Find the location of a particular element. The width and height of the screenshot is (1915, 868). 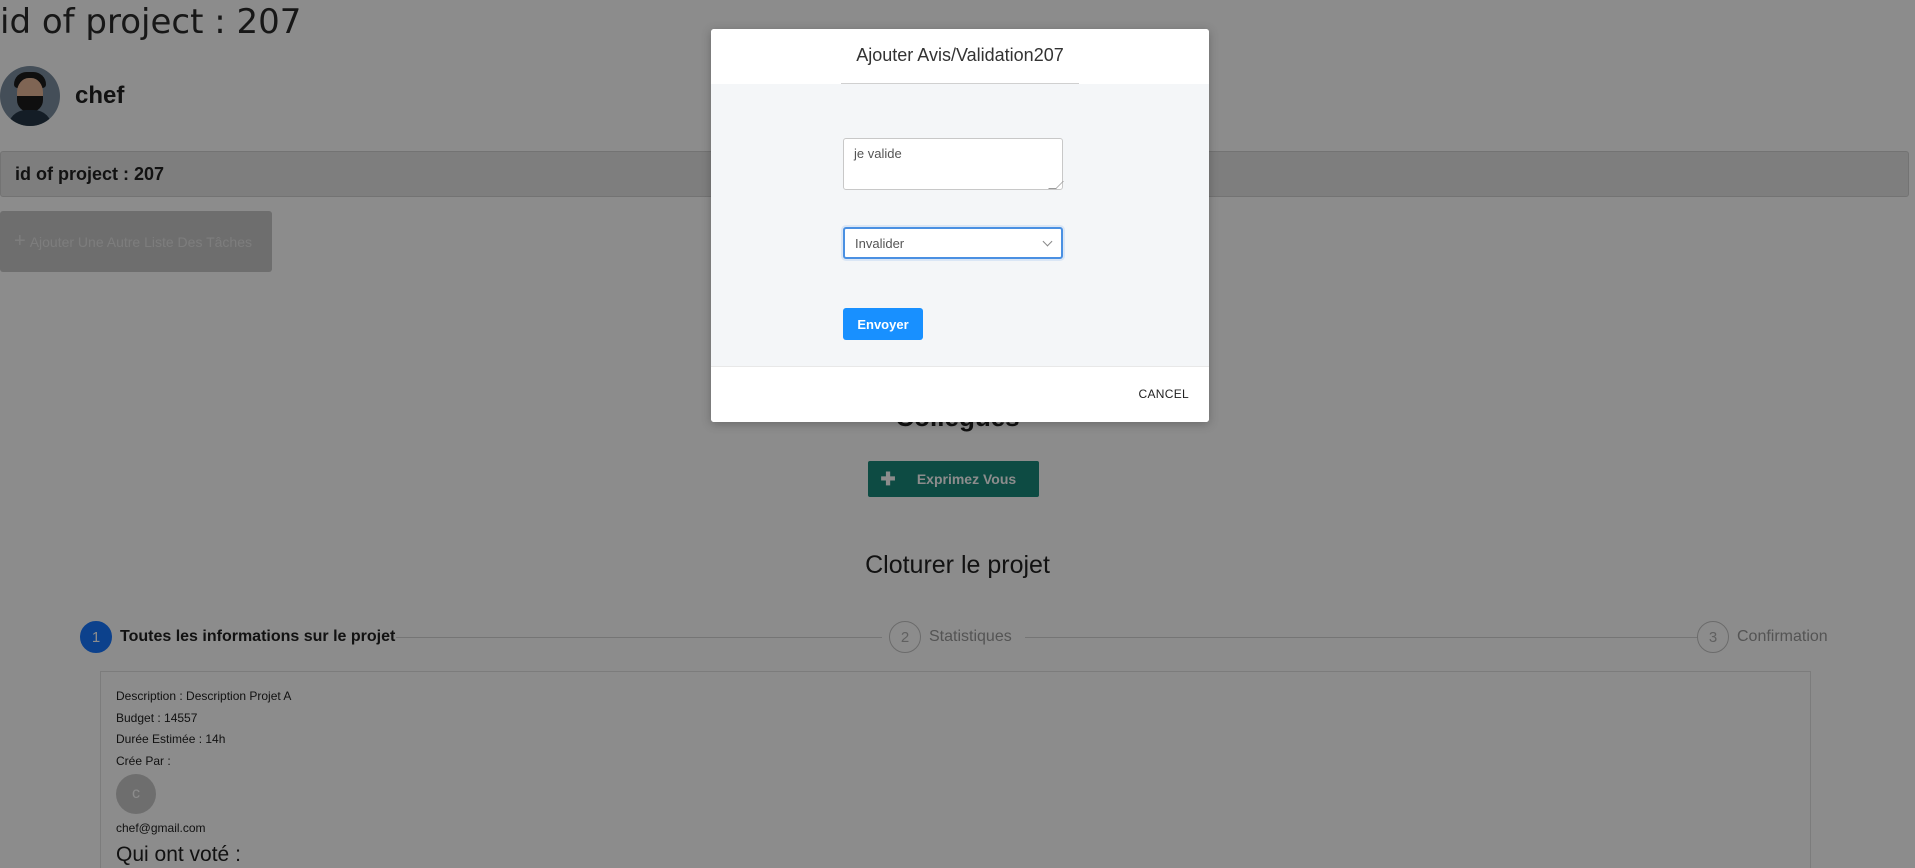

opinion-textarea: je valide is located at coordinates (953, 164).